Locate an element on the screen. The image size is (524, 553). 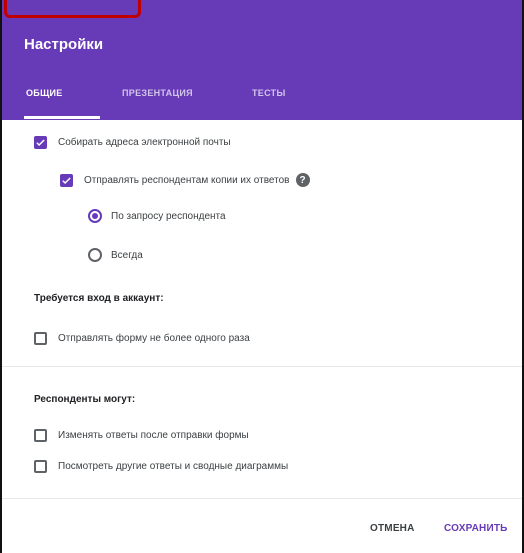
login-section-title: Требуется вход в аккаунт: is located at coordinates (99, 298).